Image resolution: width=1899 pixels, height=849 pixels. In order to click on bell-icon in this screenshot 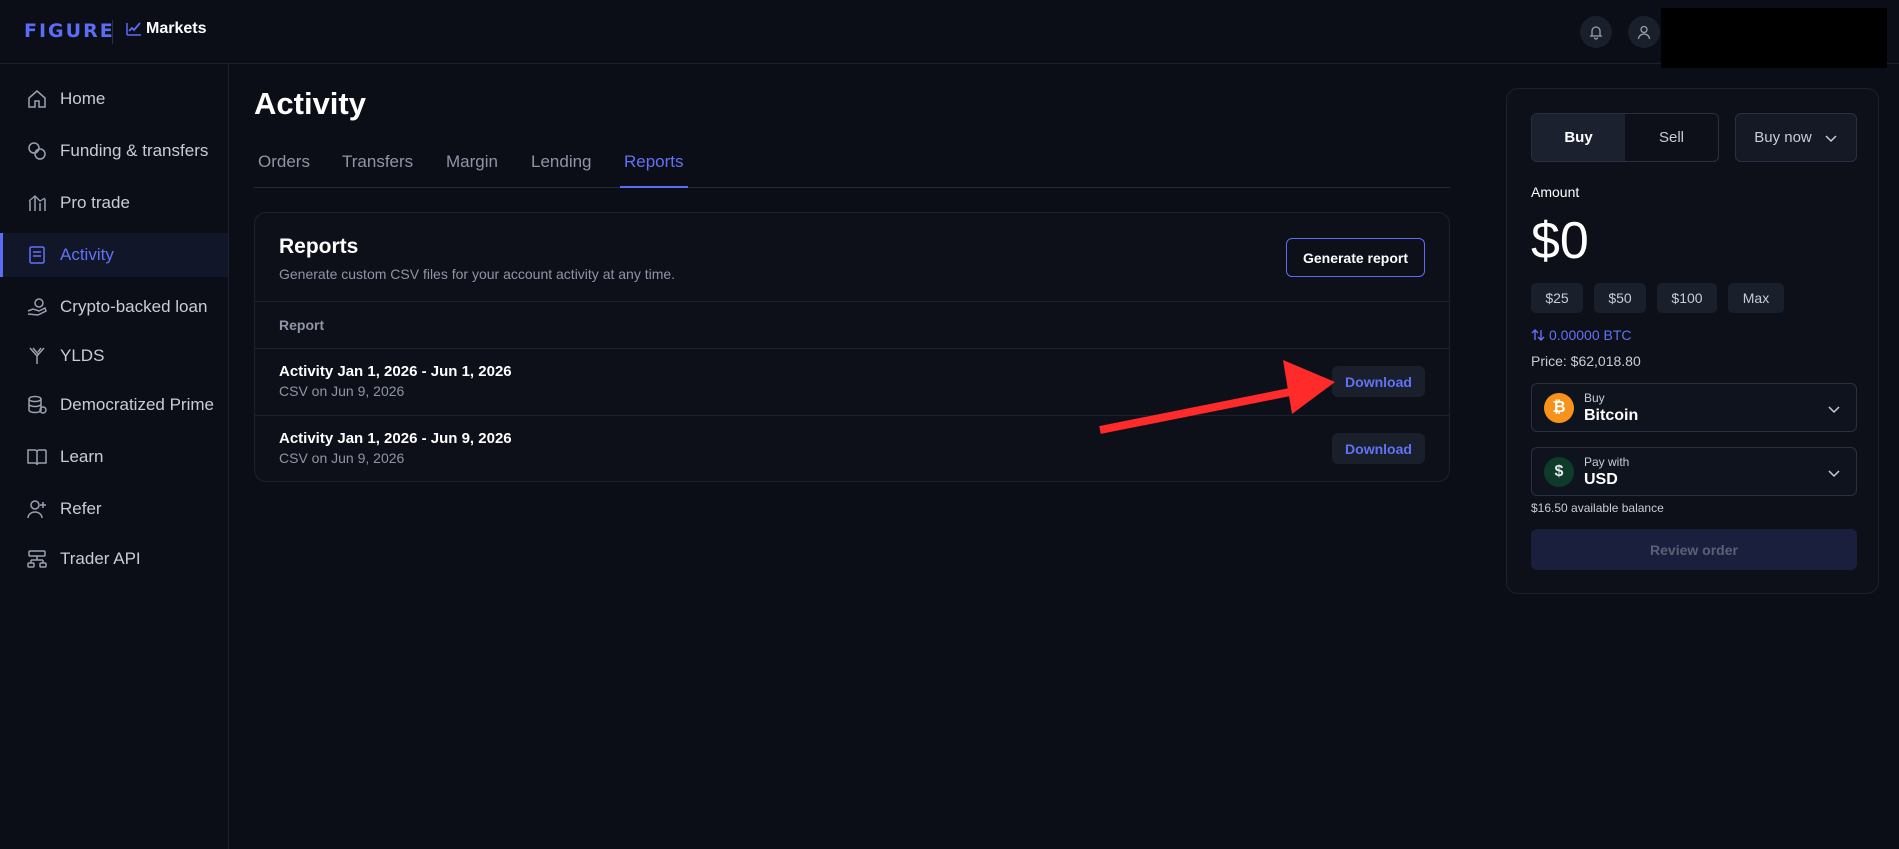, I will do `click(1596, 33)`.